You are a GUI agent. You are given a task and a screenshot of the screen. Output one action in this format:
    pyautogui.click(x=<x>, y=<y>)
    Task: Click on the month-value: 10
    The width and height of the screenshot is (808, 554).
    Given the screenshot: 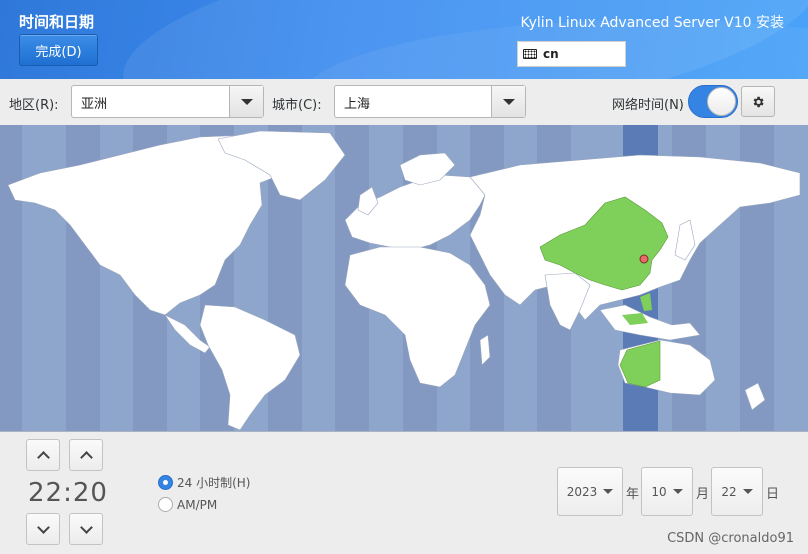 What is the action you would take?
    pyautogui.click(x=659, y=491)
    